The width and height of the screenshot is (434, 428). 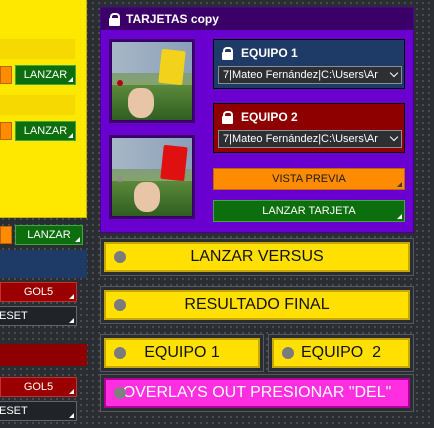 What do you see at coordinates (120, 179) in the screenshot?
I see `red-card-indicator` at bounding box center [120, 179].